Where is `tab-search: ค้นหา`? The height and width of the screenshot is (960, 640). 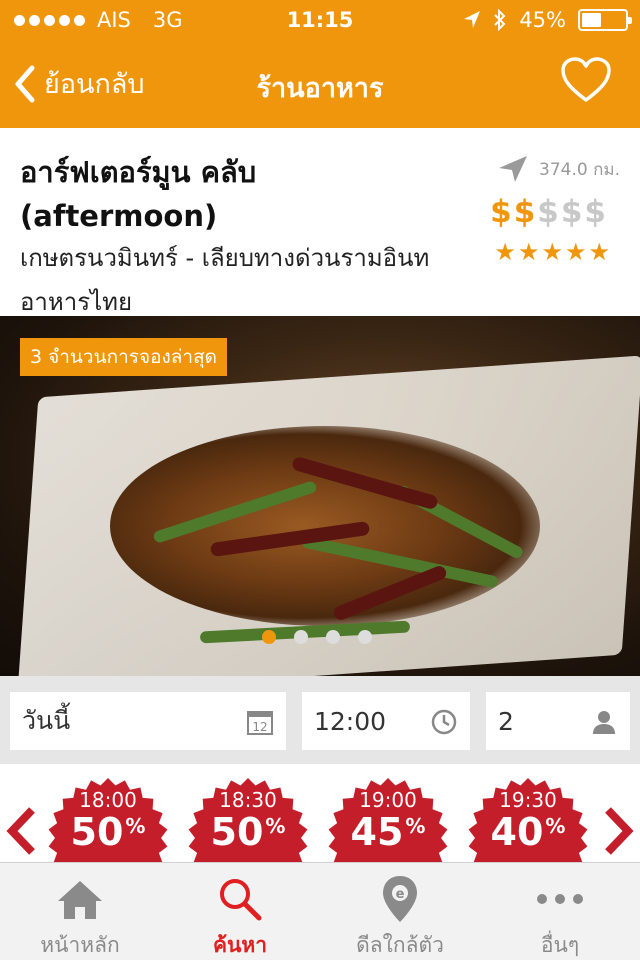 tab-search: ค้นหา is located at coordinates (240, 911).